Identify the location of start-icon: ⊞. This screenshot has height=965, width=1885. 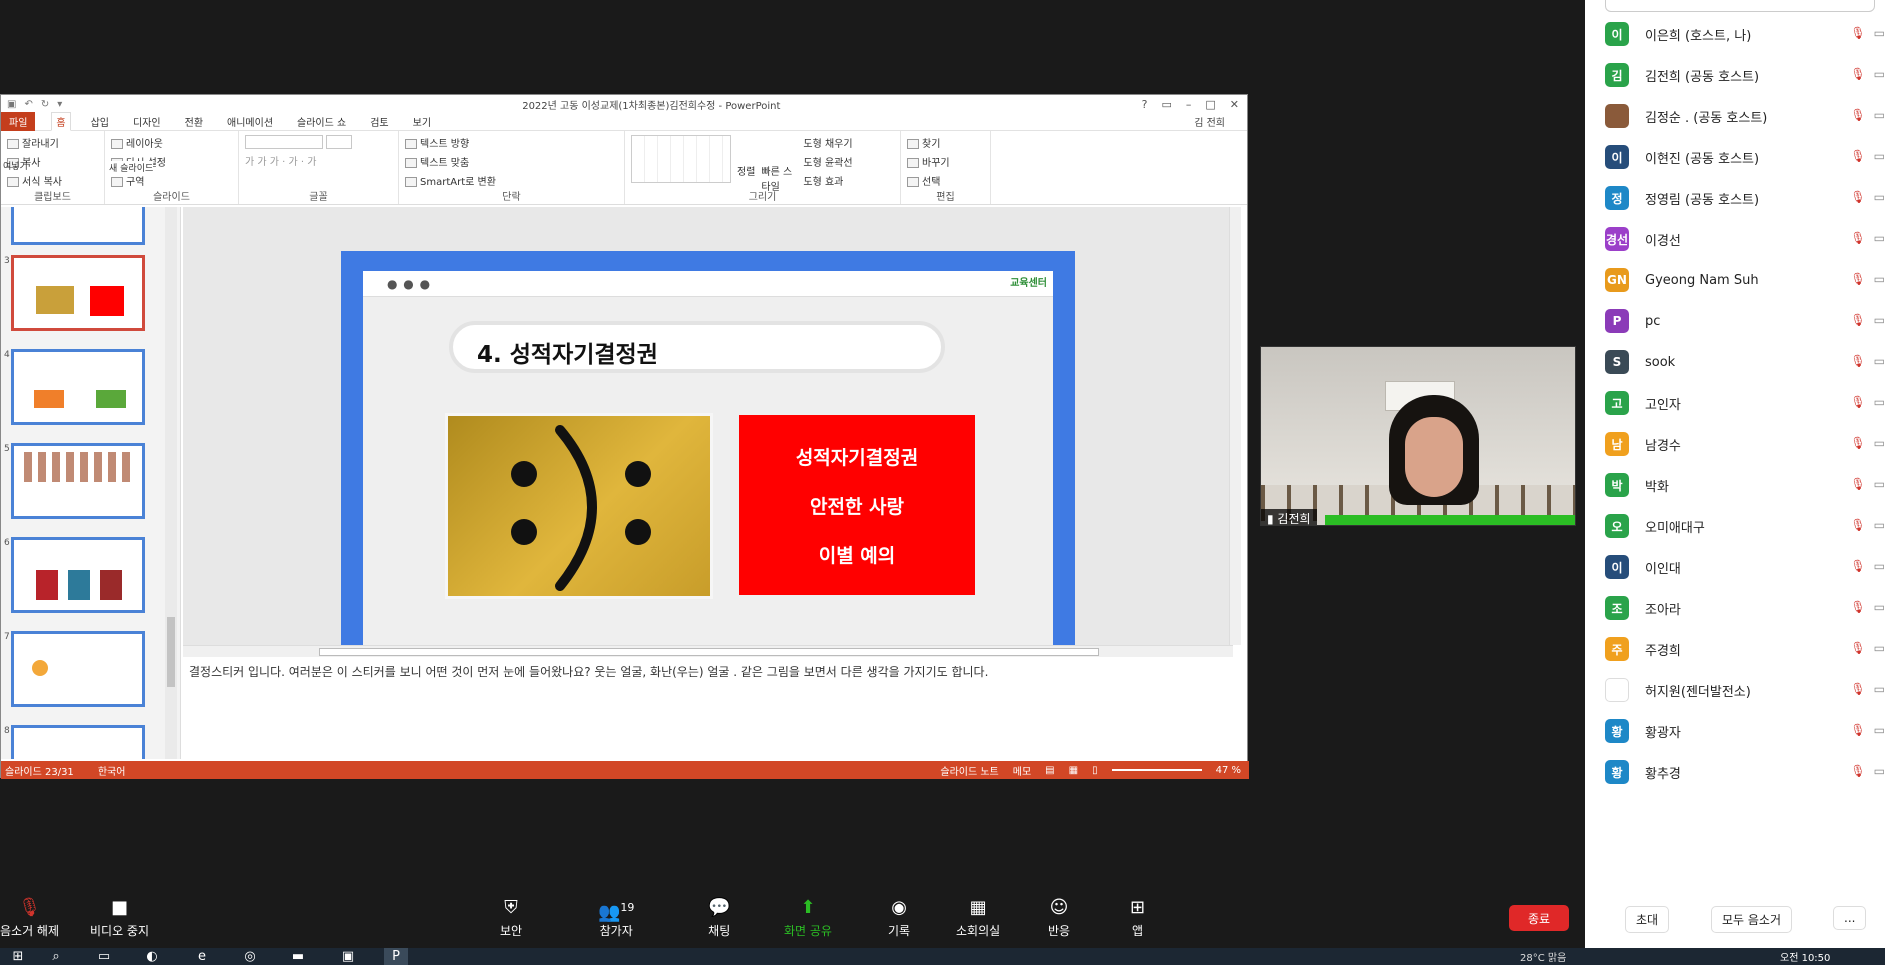
(18, 956).